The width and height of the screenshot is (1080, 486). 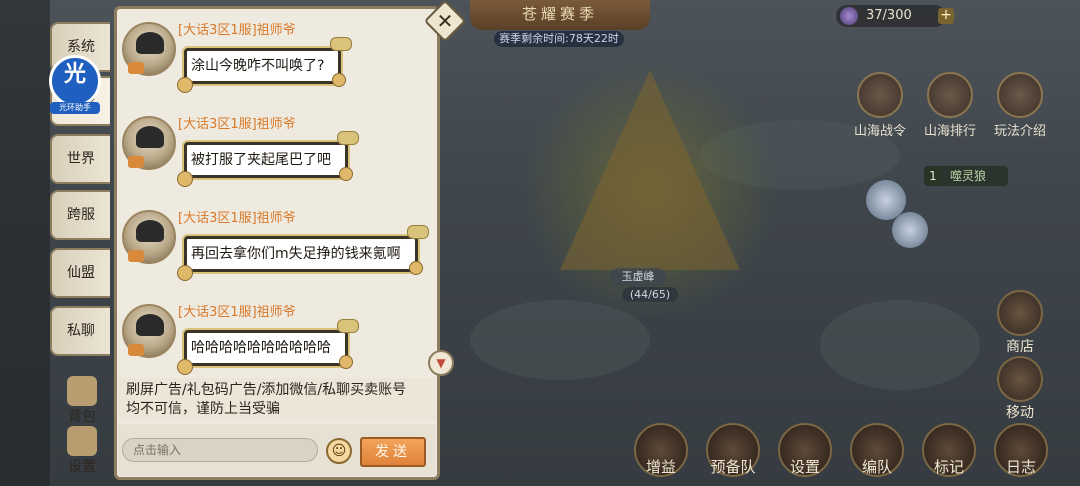 I want to click on notice-line-1: 刷屏广告/礼包码广告/添加微信/私聊买卖账号, so click(x=266, y=390).